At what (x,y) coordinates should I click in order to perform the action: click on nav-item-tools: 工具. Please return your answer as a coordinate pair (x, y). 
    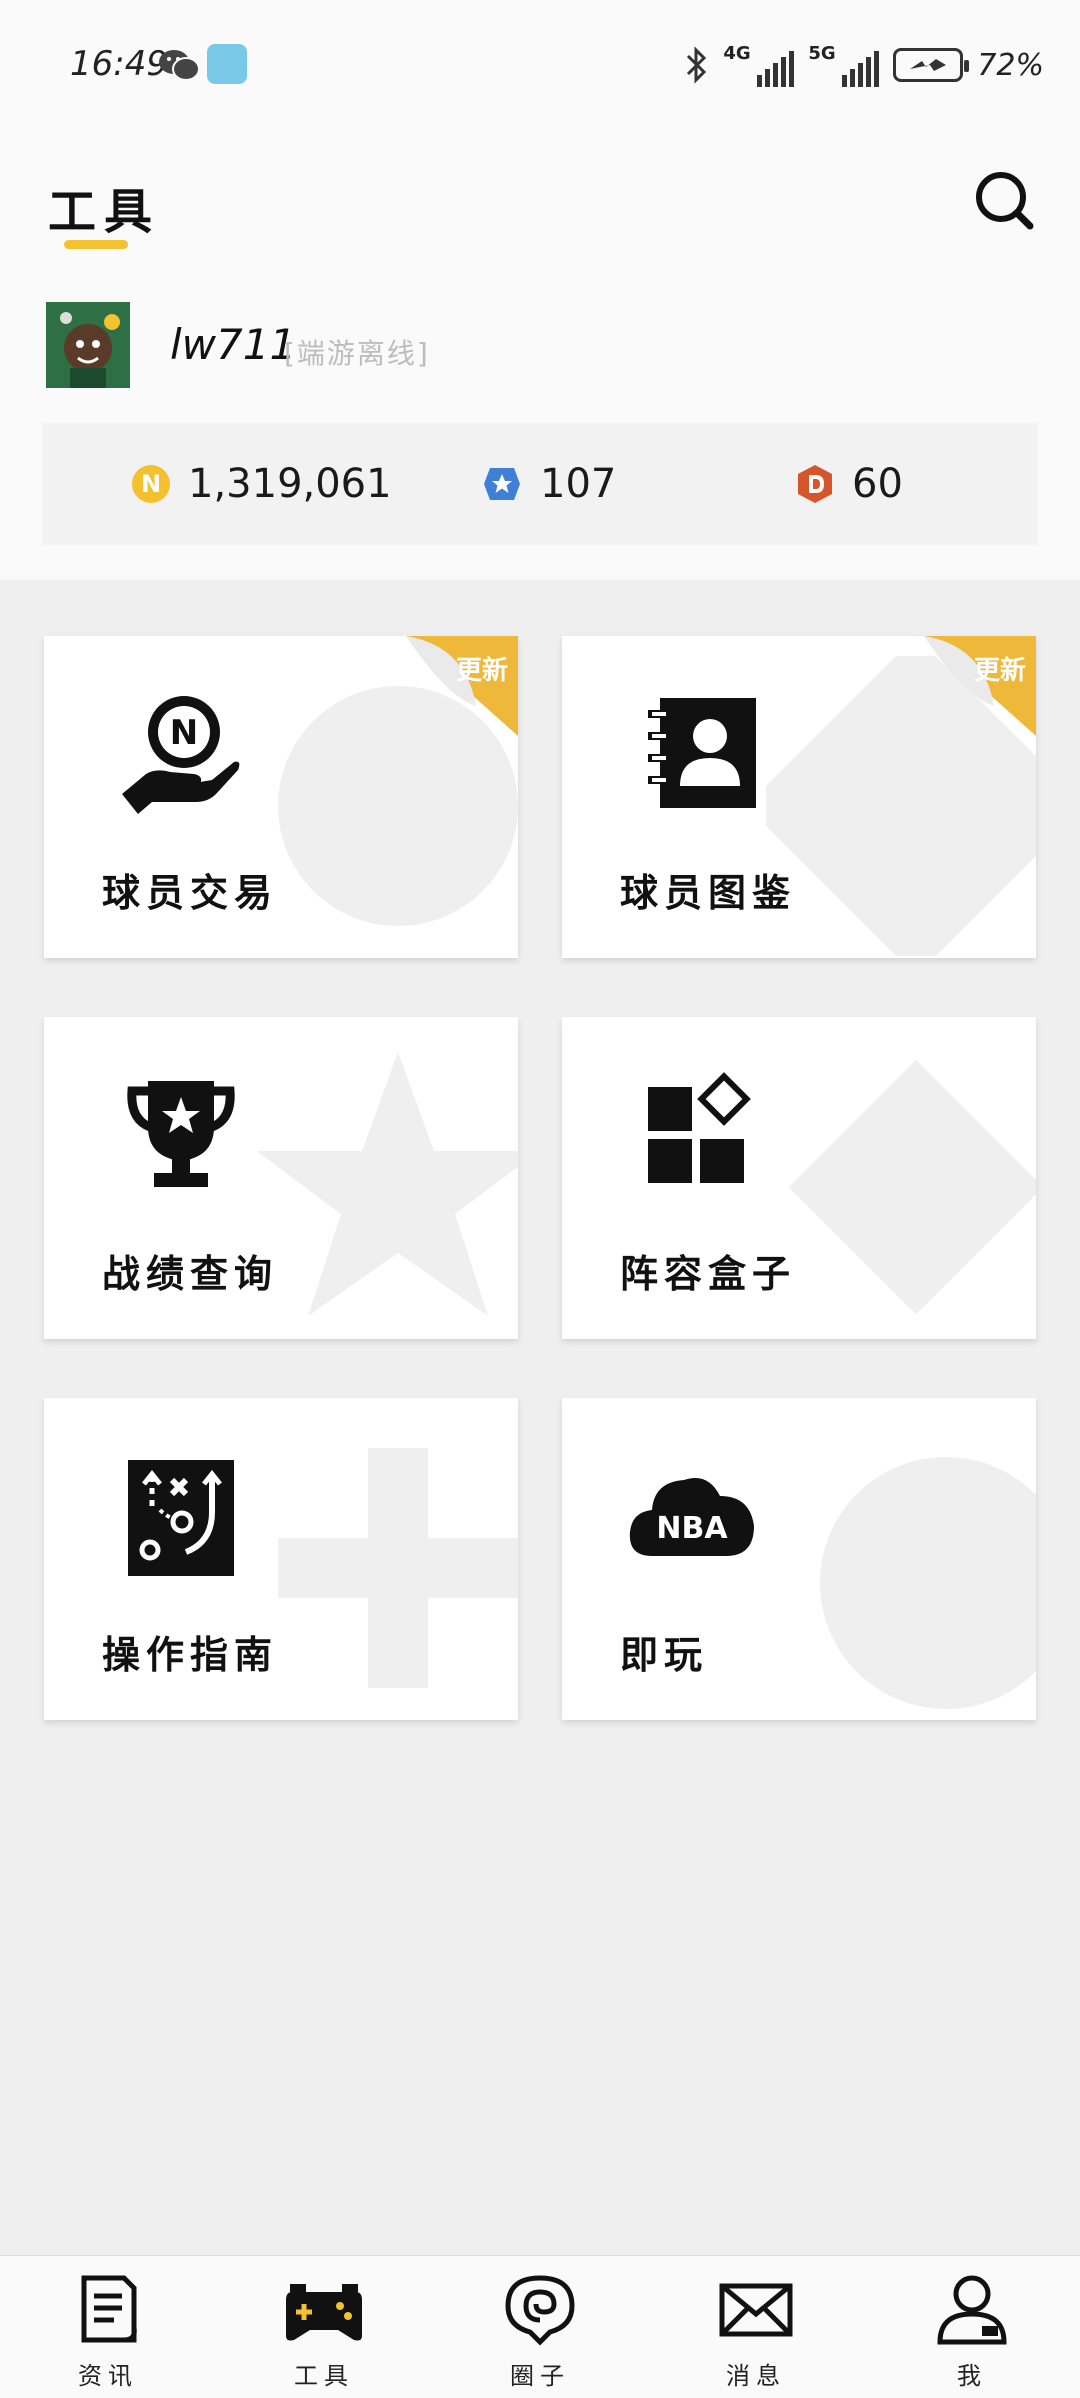
    Looking at the image, I should click on (324, 2327).